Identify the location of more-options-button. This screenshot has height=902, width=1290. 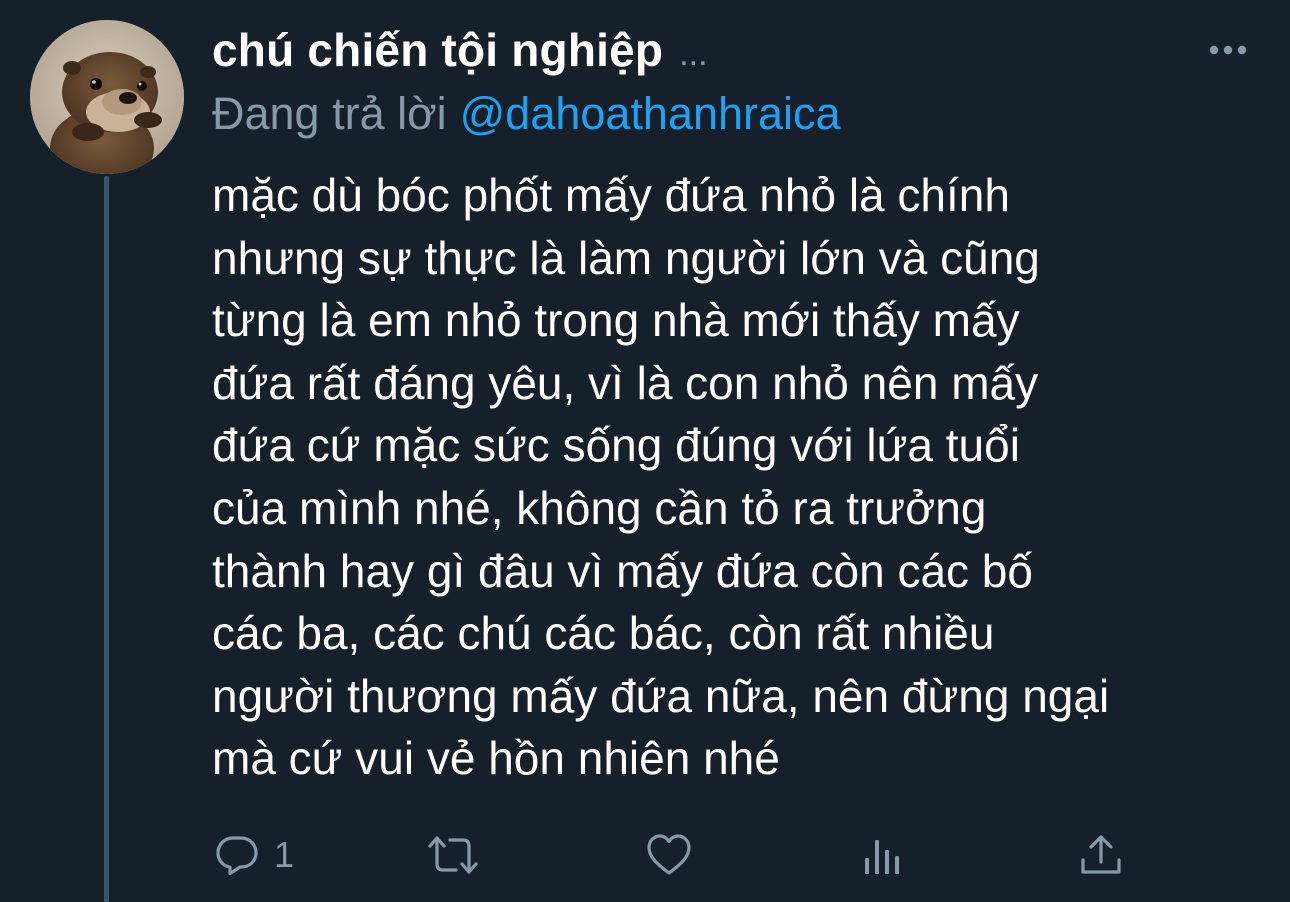
(1228, 50).